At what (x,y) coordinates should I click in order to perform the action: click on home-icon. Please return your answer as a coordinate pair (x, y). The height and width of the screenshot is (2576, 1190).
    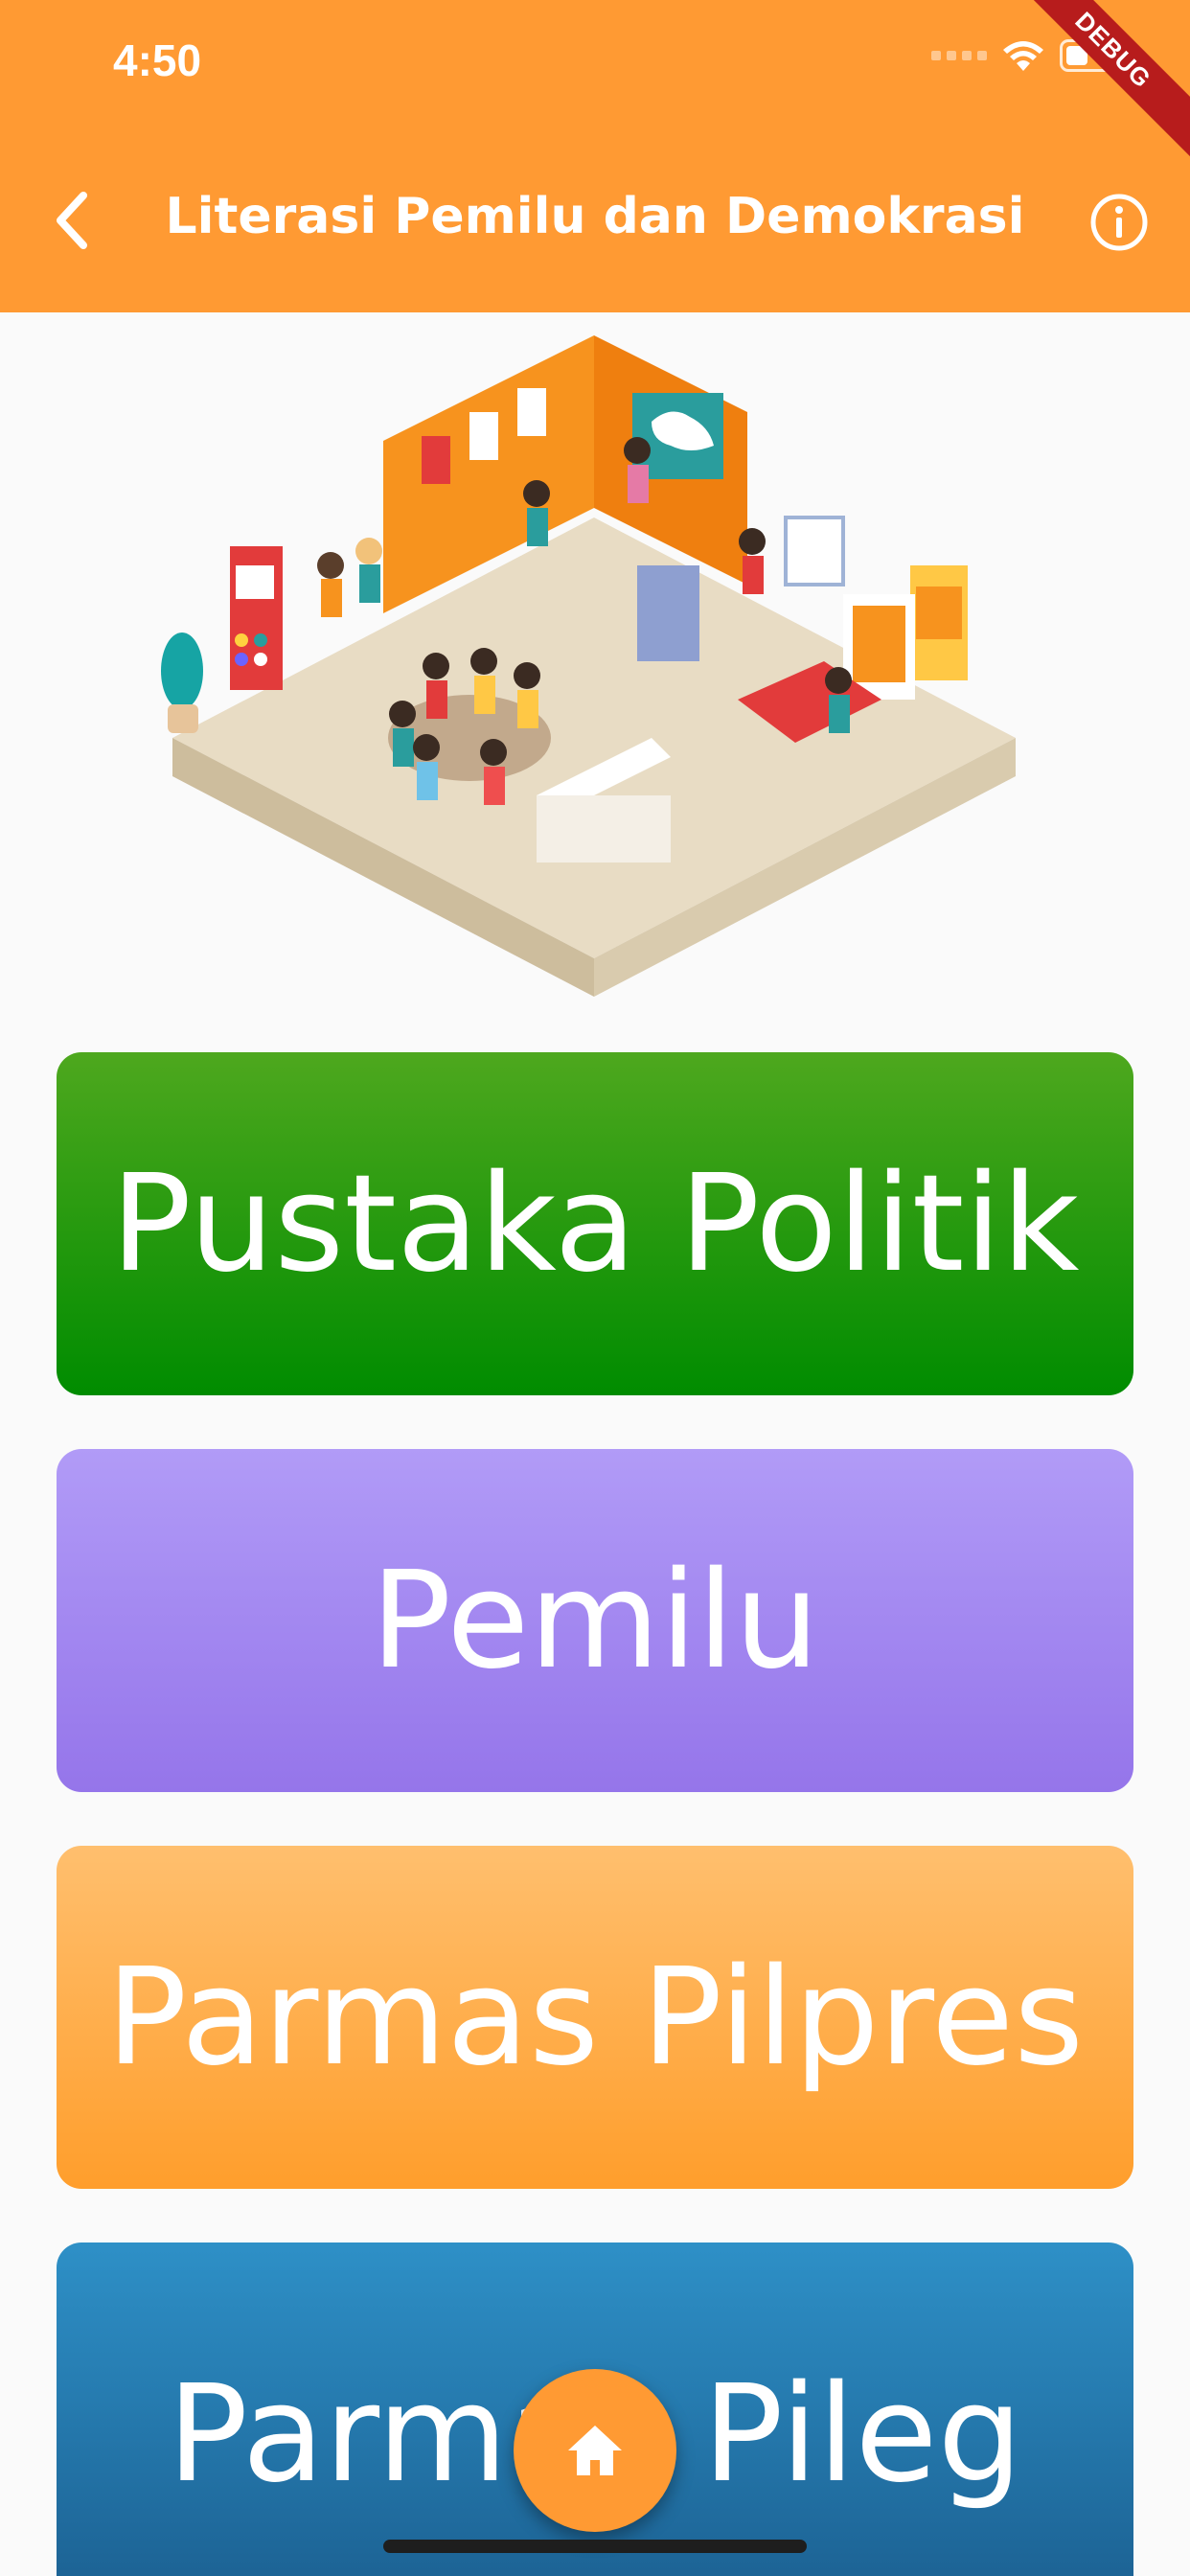
    Looking at the image, I should click on (595, 2450).